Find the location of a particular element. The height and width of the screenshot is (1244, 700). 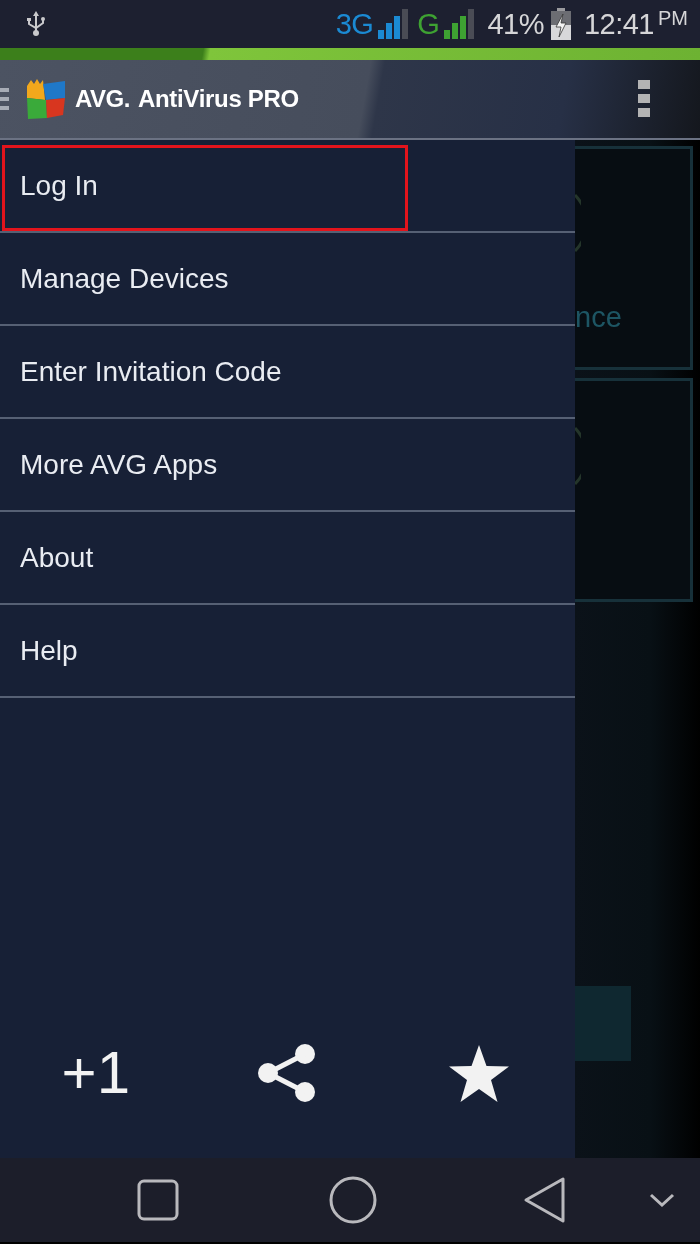

home-icon is located at coordinates (353, 1200).